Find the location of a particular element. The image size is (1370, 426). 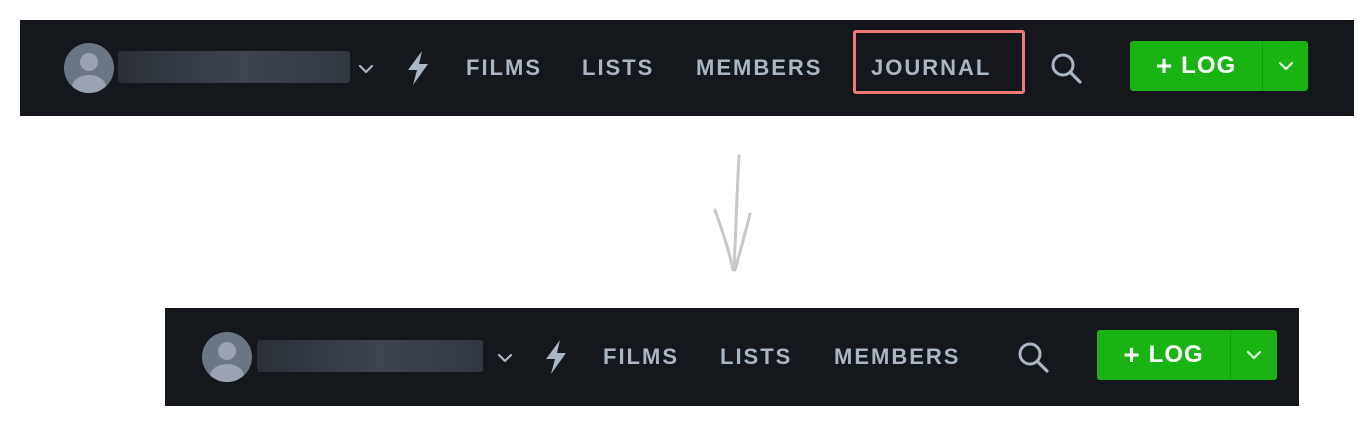

down-arrow-icon is located at coordinates (730, 215).